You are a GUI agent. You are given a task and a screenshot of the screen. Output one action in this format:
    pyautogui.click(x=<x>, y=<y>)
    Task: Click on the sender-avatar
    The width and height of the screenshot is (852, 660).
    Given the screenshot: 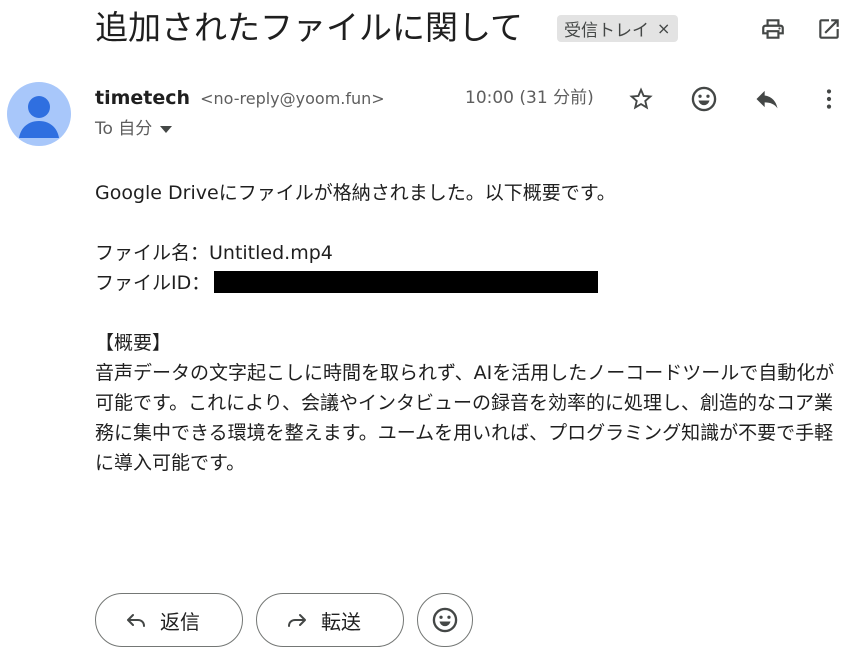 What is the action you would take?
    pyautogui.click(x=39, y=114)
    